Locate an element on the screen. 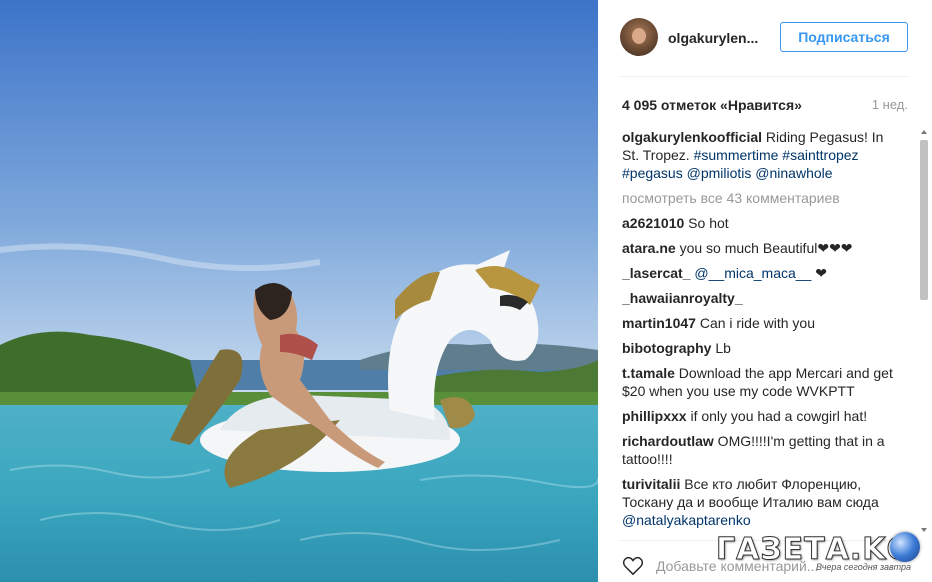 The height and width of the screenshot is (582, 932). caption-tag: @ninawhole is located at coordinates (793, 173).